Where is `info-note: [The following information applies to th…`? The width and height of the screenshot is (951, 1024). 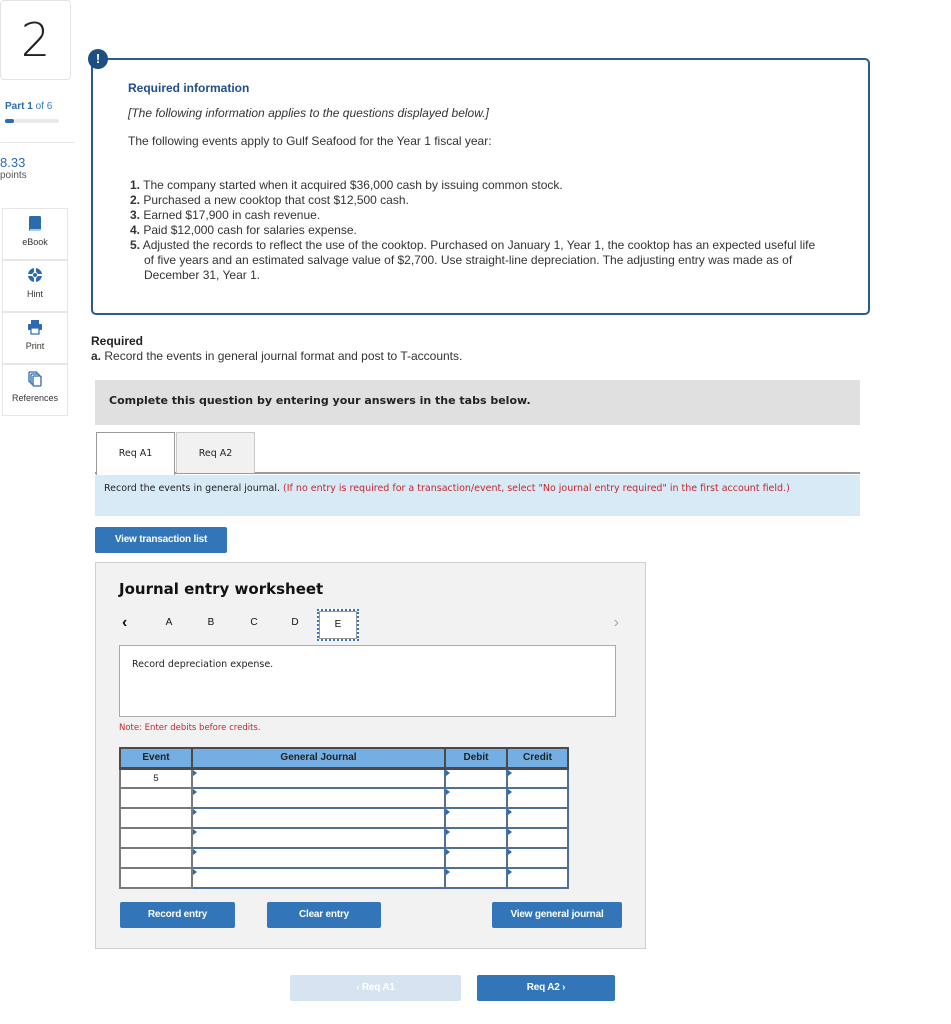 info-note: [The following information applies to th… is located at coordinates (308, 113).